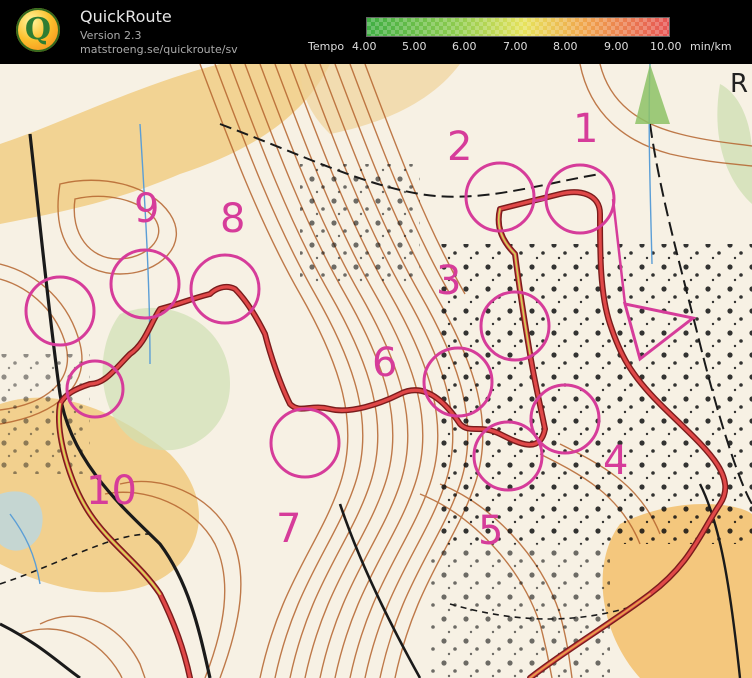  I want to click on control-number-3: 3, so click(448, 281).